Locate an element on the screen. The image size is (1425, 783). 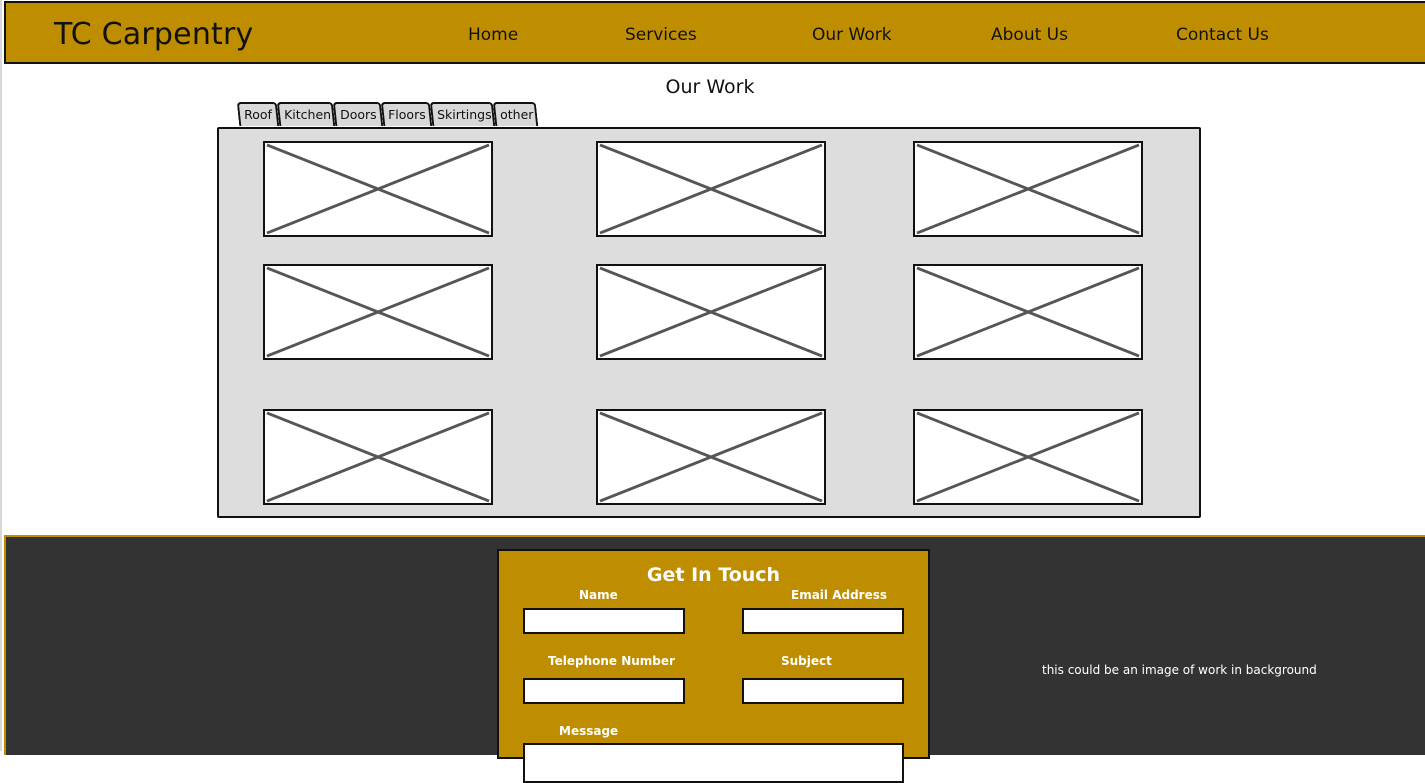
message-label: Message is located at coordinates (589, 731).